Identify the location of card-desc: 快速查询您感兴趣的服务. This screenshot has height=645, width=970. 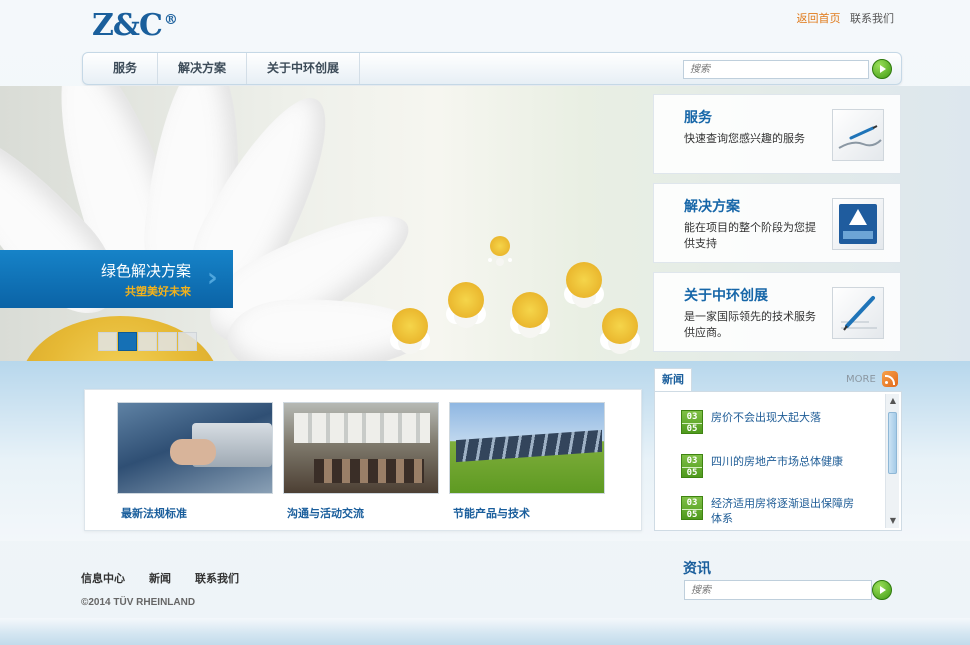
(744, 138).